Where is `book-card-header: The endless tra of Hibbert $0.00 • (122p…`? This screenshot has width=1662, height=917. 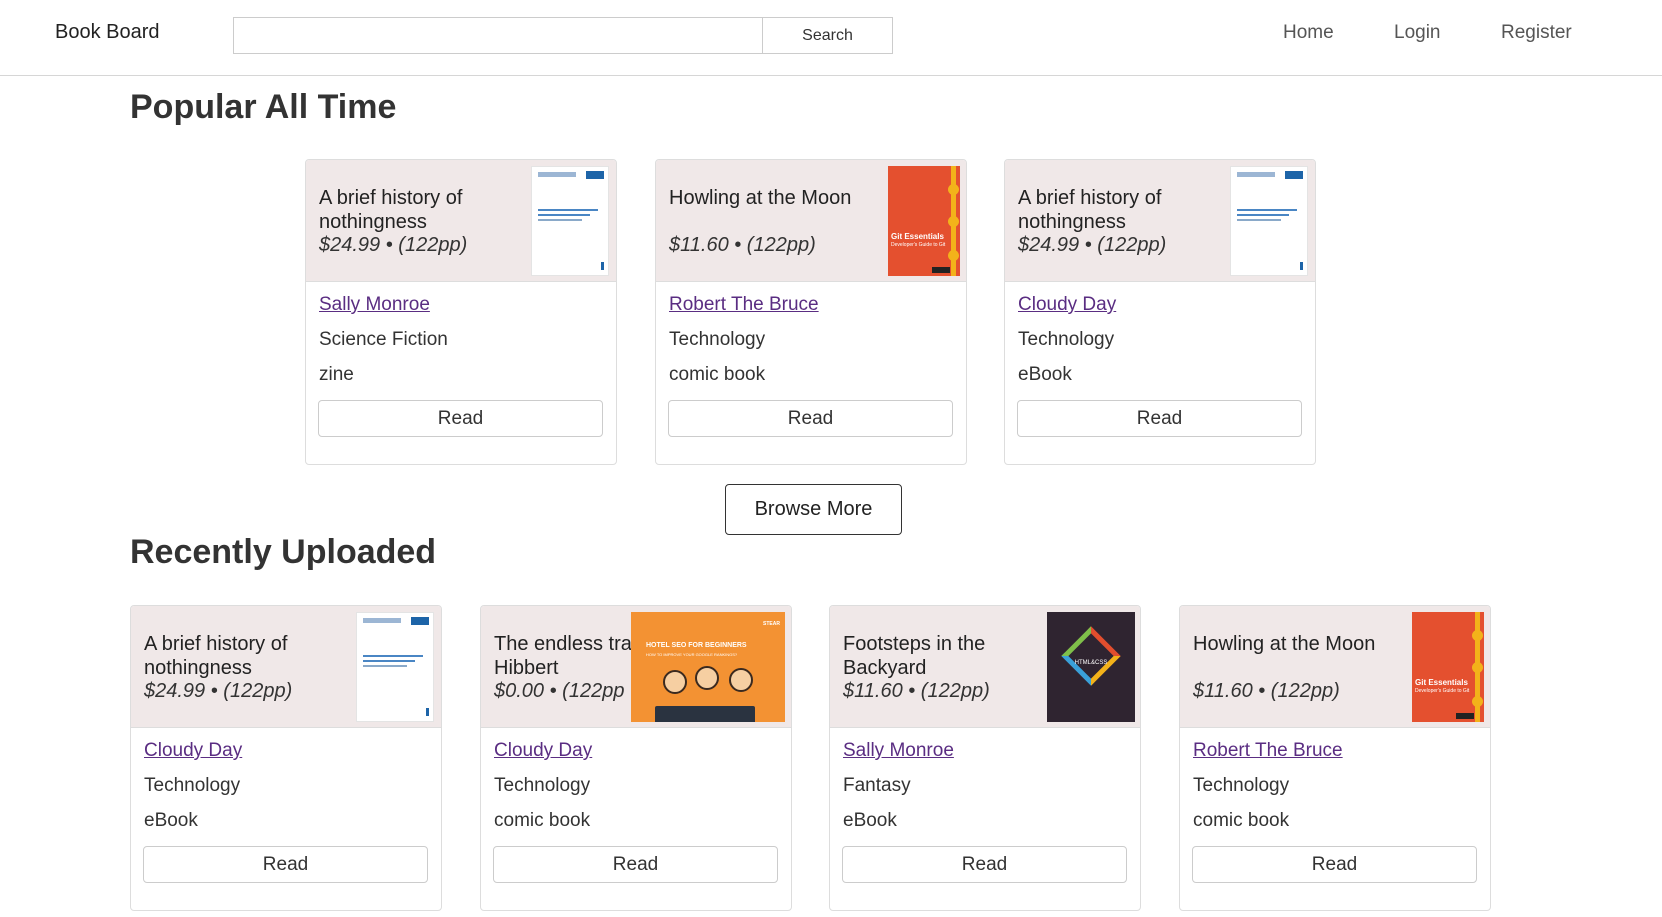
book-card-header: The endless tra of Hibbert $0.00 • (122p… is located at coordinates (636, 667).